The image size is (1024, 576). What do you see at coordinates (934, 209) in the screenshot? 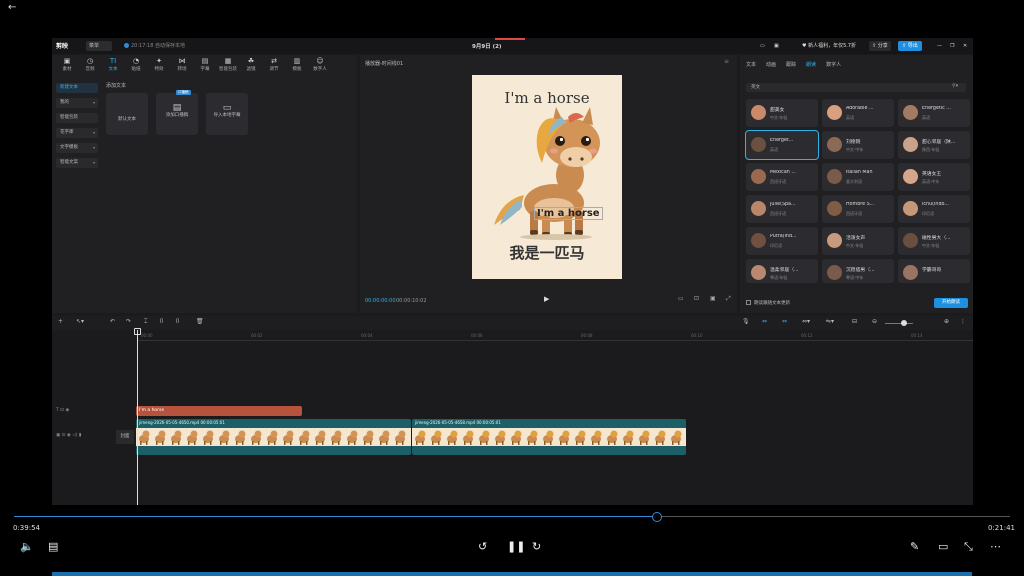
I see `voice-card: Ichu(Indo... 印尼语` at bounding box center [934, 209].